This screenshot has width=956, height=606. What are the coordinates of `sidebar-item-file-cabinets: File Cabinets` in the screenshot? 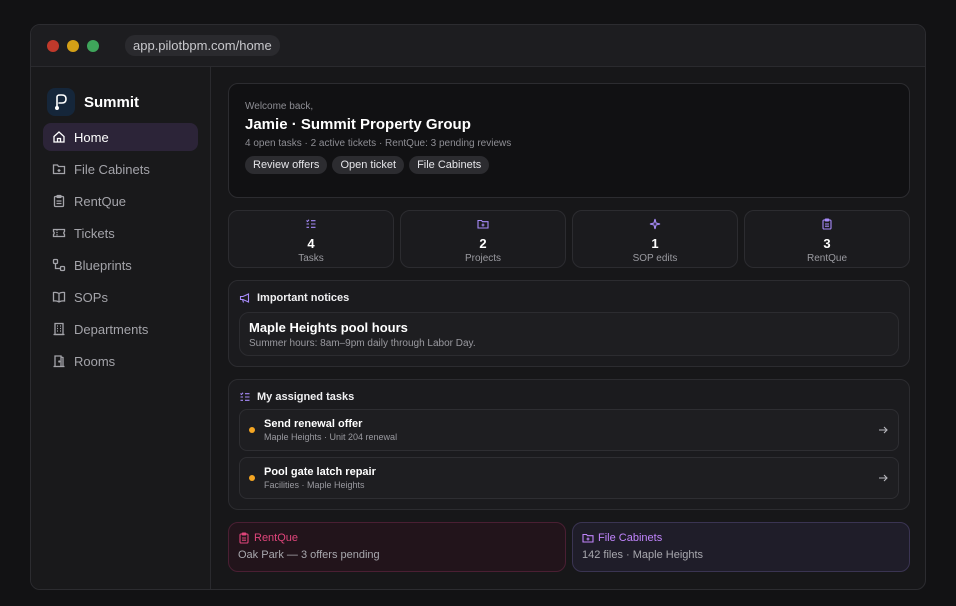 It's located at (120, 169).